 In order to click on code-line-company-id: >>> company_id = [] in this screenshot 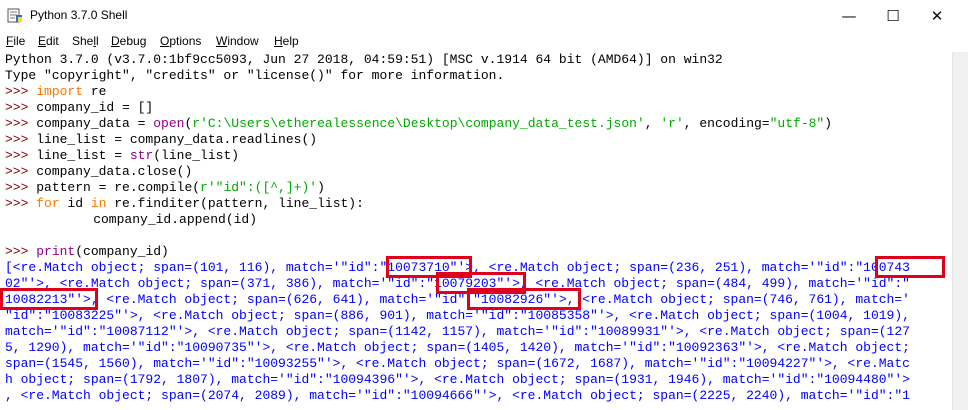, I will do `click(79, 108)`.